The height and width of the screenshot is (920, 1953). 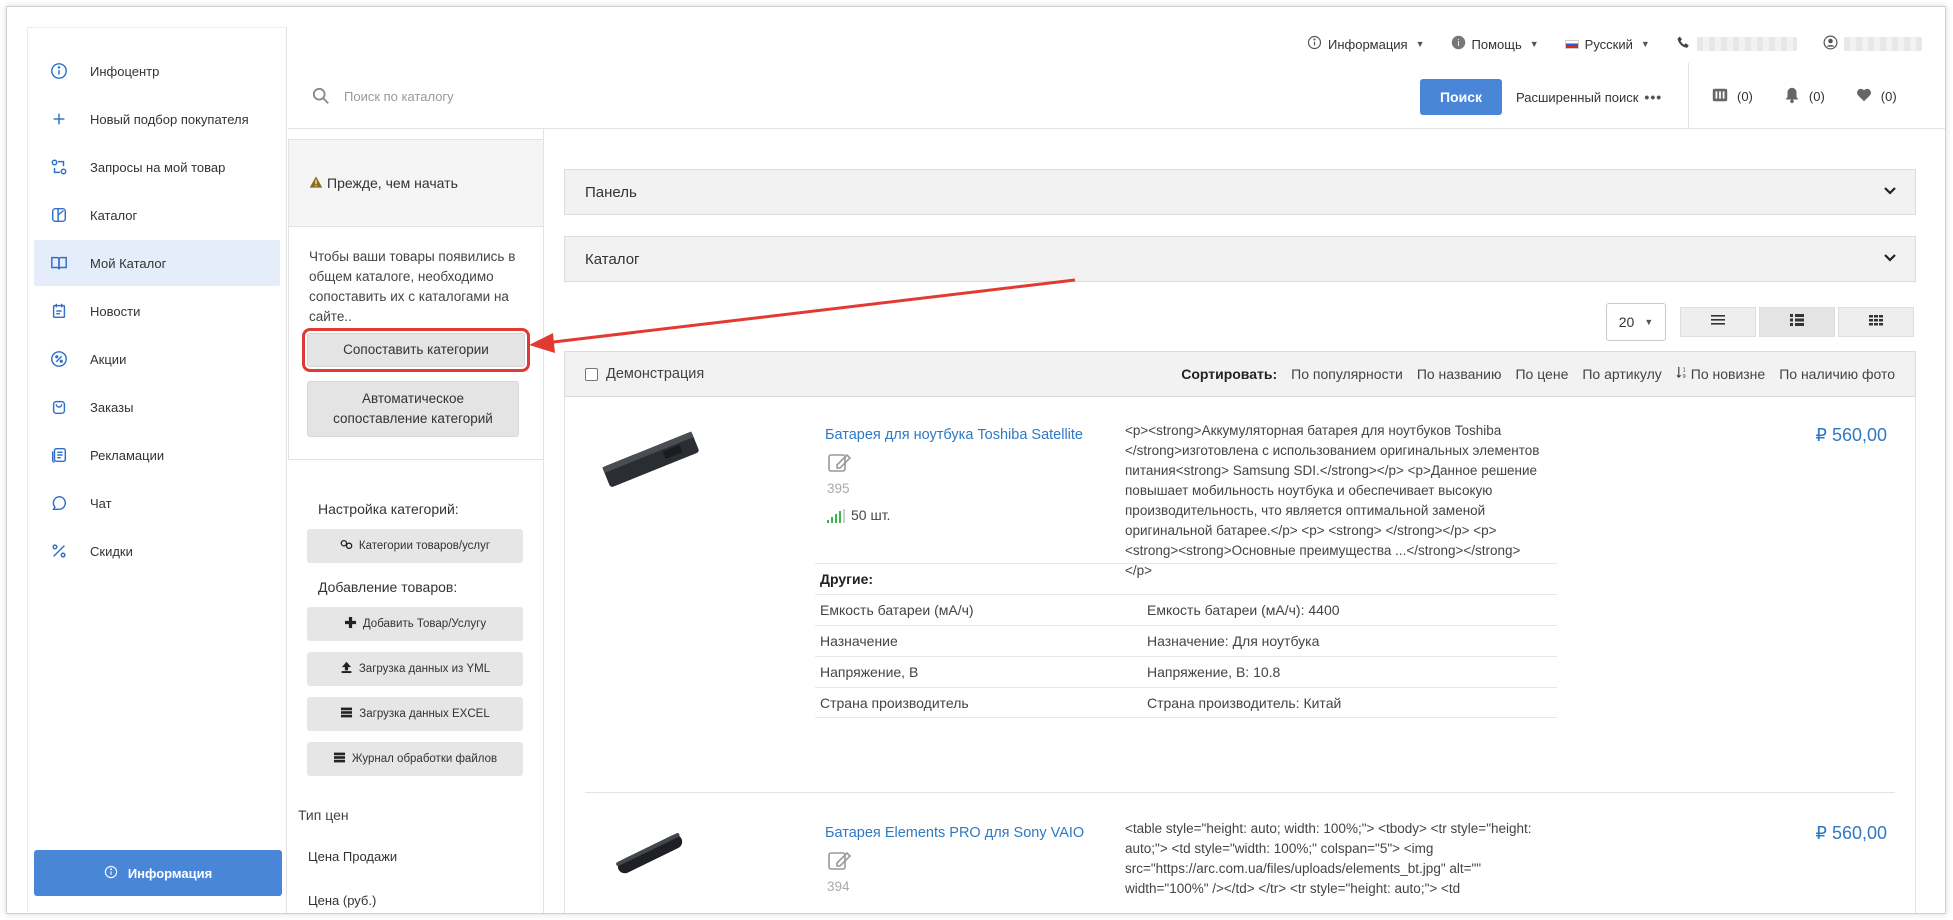 I want to click on price-type-option: Цена (руб.), so click(x=342, y=900).